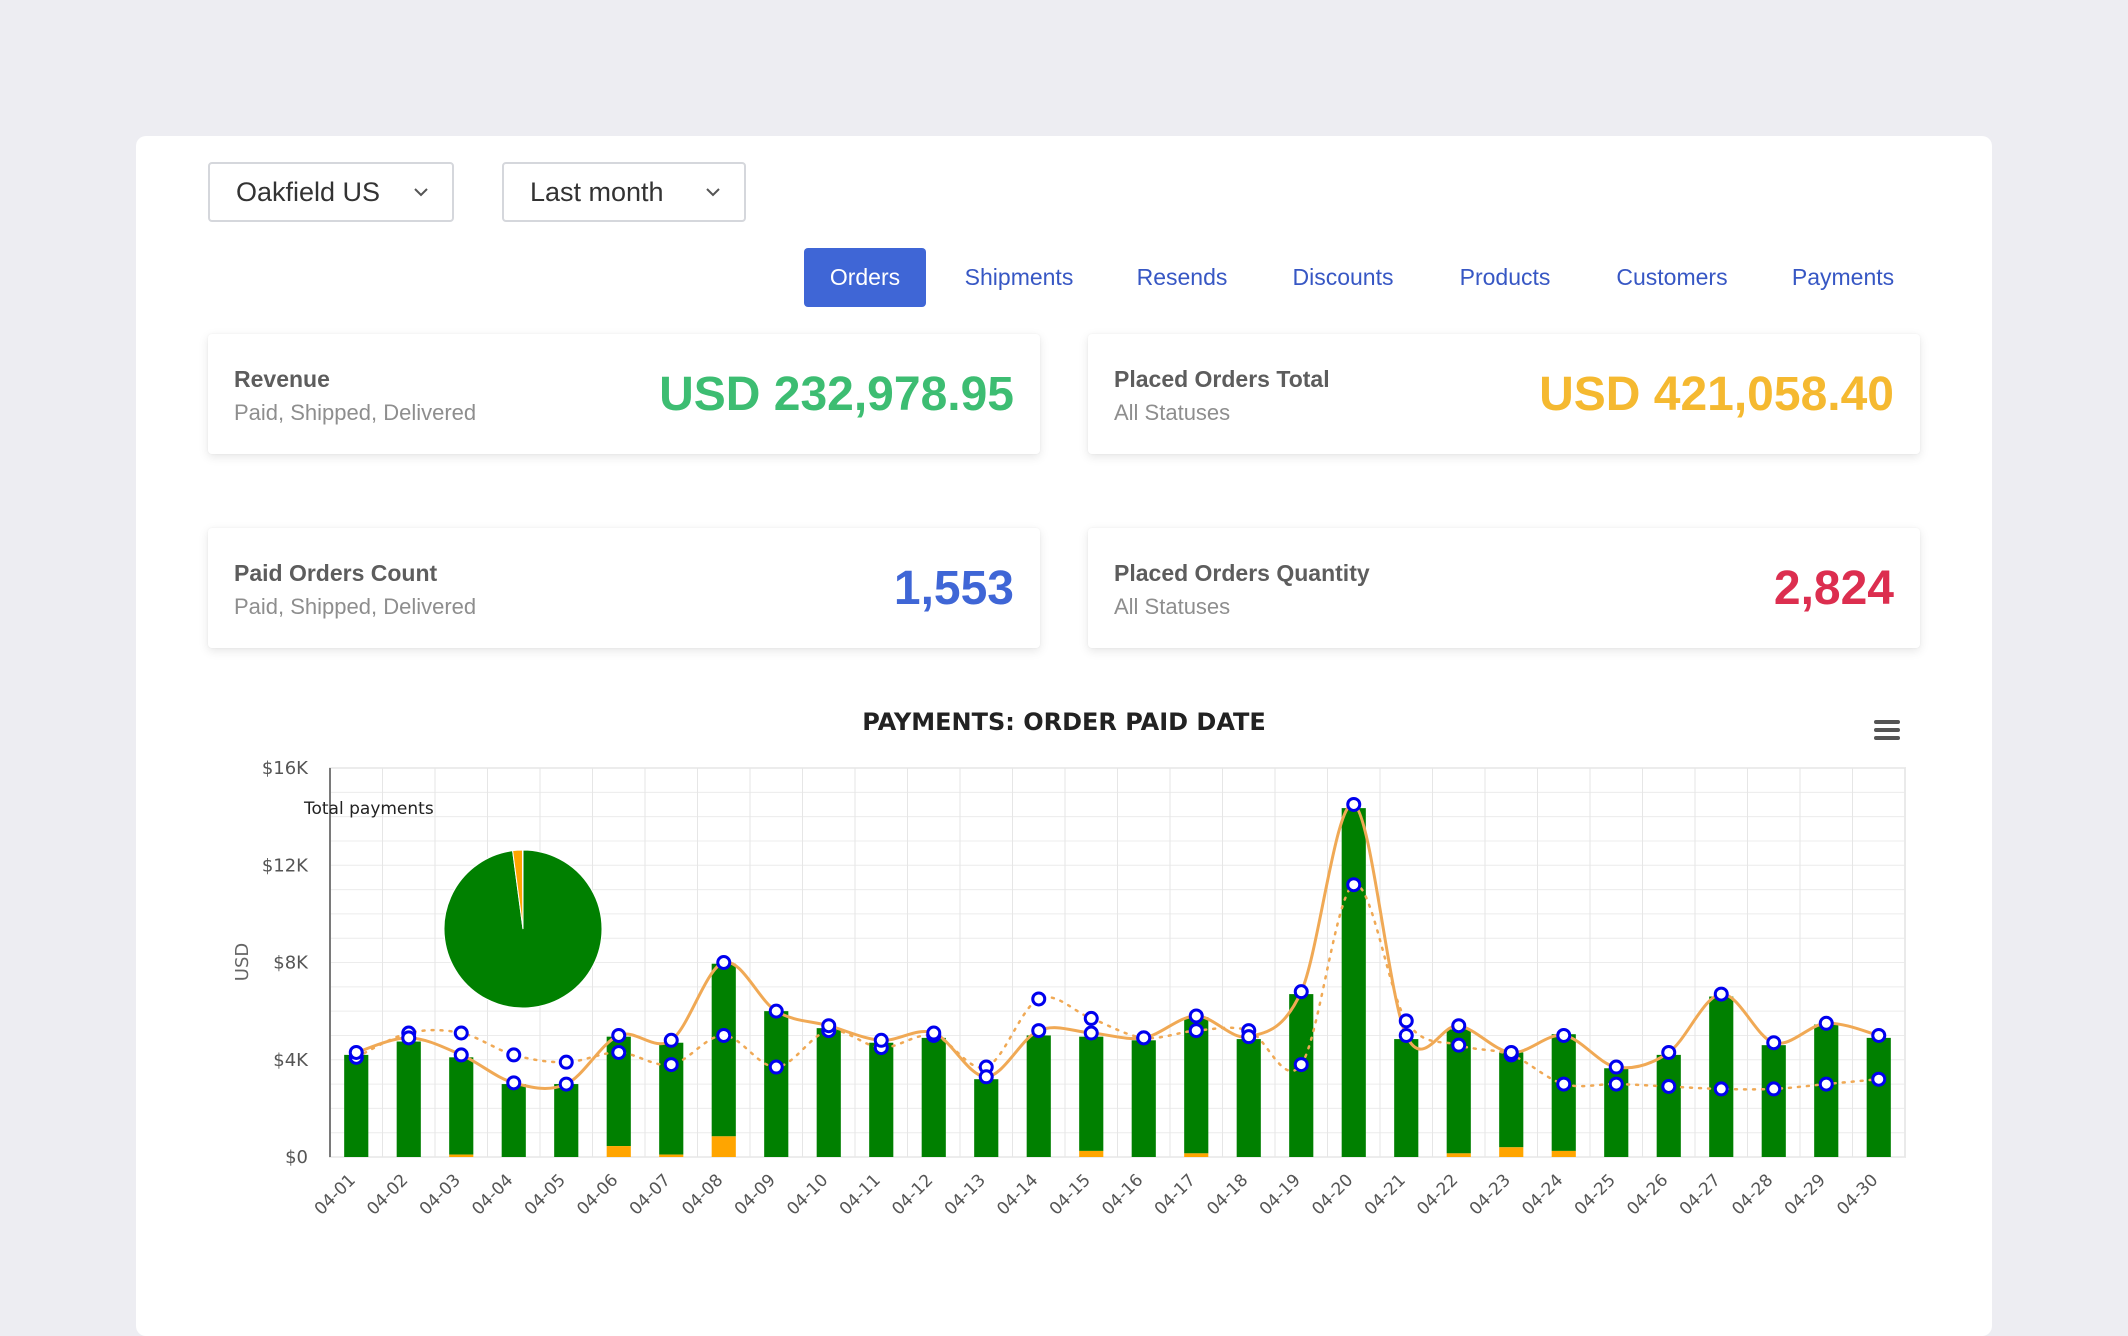 Image resolution: width=2128 pixels, height=1336 pixels. What do you see at coordinates (1227, 1194) in the screenshot?
I see `x-tick-label: 04-18` at bounding box center [1227, 1194].